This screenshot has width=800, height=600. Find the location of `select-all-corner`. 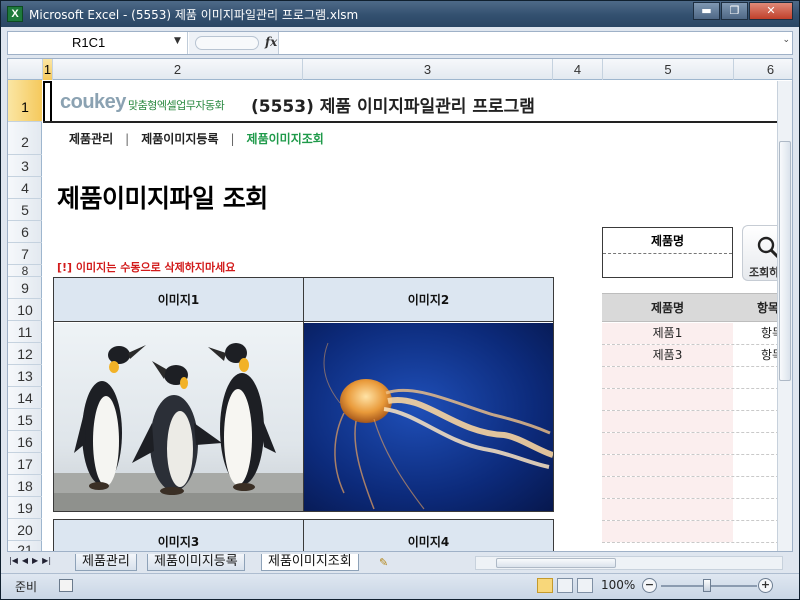

select-all-corner is located at coordinates (25, 69).